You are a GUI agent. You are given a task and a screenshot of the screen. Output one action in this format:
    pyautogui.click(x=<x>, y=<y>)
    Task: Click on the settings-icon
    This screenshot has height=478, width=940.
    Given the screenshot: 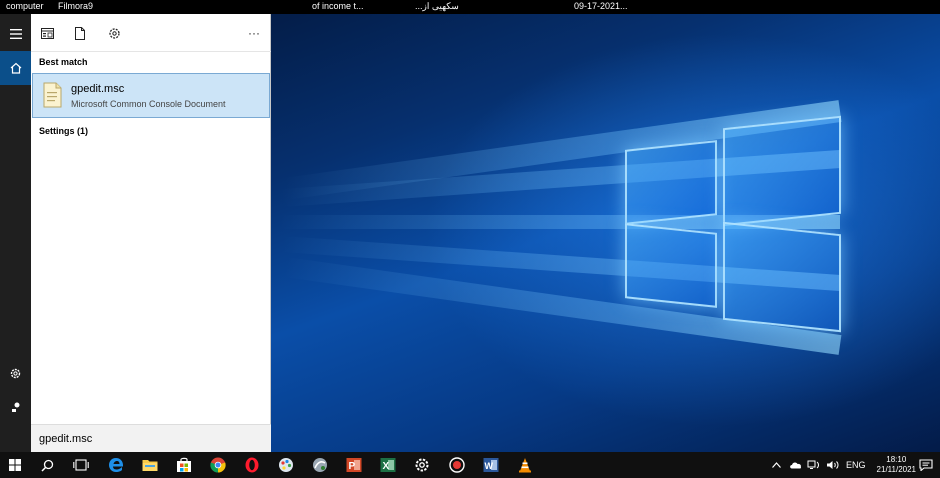 What is the action you would take?
    pyautogui.click(x=422, y=465)
    